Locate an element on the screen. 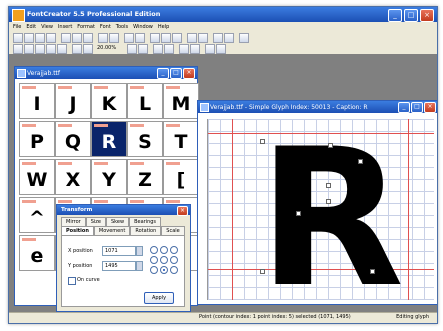 This screenshot has width=443, height=331. tab-position: Position is located at coordinates (77, 230).